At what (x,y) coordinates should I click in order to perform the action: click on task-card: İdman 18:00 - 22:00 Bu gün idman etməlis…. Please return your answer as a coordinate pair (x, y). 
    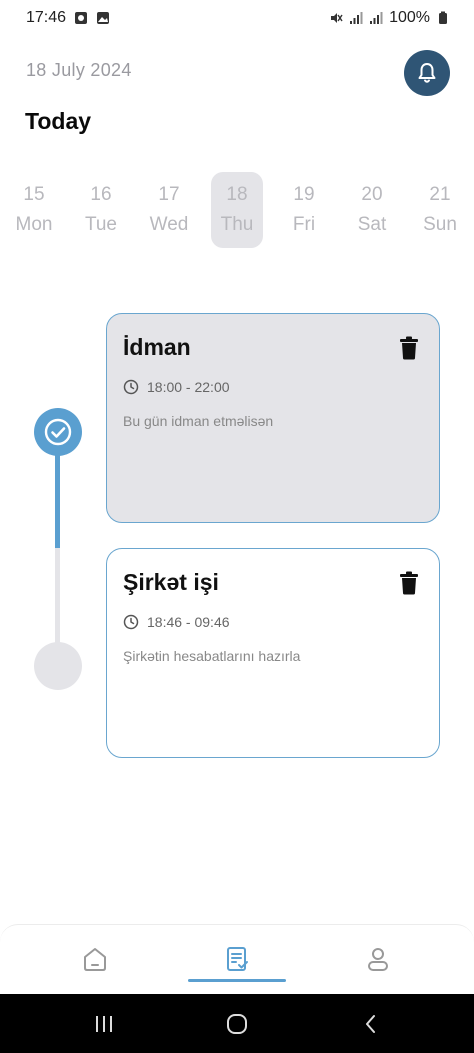
    Looking at the image, I should click on (273, 418).